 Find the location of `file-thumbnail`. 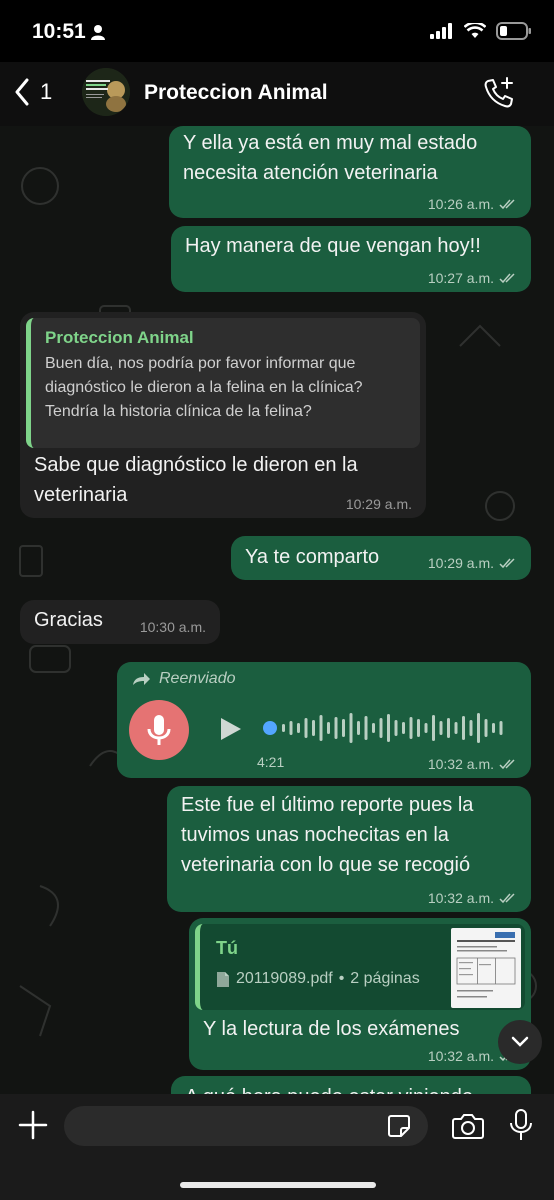

file-thumbnail is located at coordinates (486, 968).